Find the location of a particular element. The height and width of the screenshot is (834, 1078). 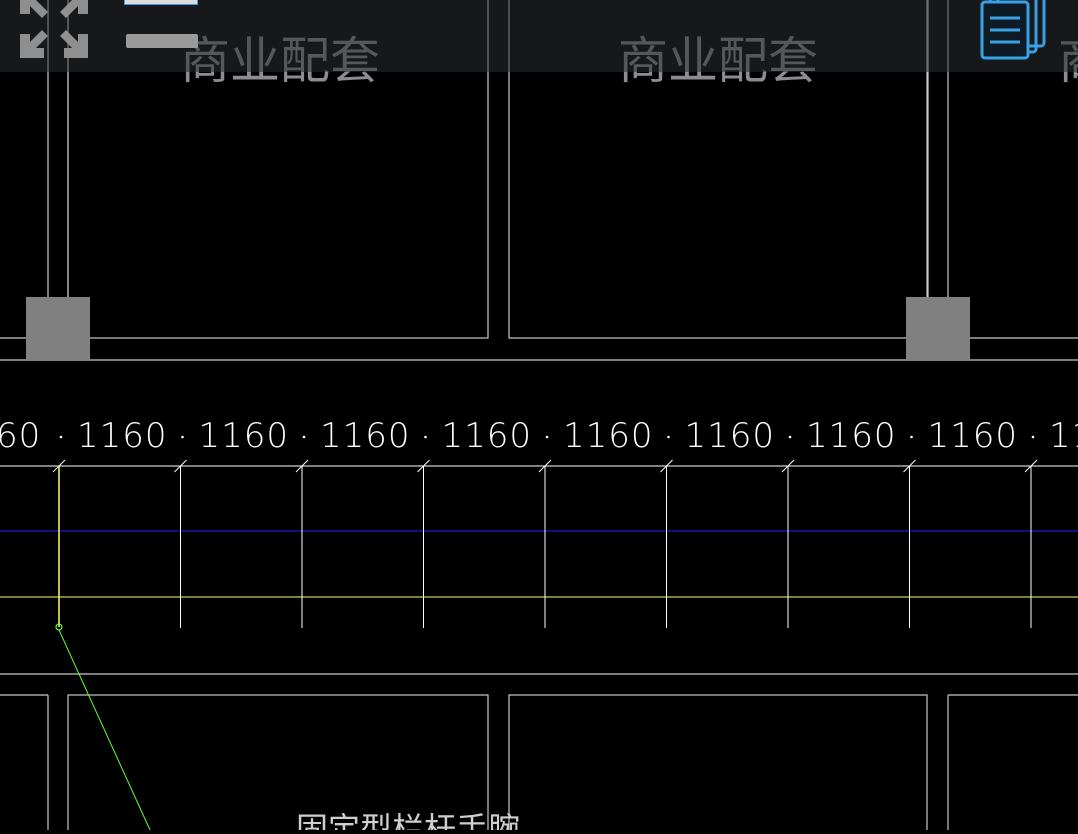

minus-icon is located at coordinates (162, 41).